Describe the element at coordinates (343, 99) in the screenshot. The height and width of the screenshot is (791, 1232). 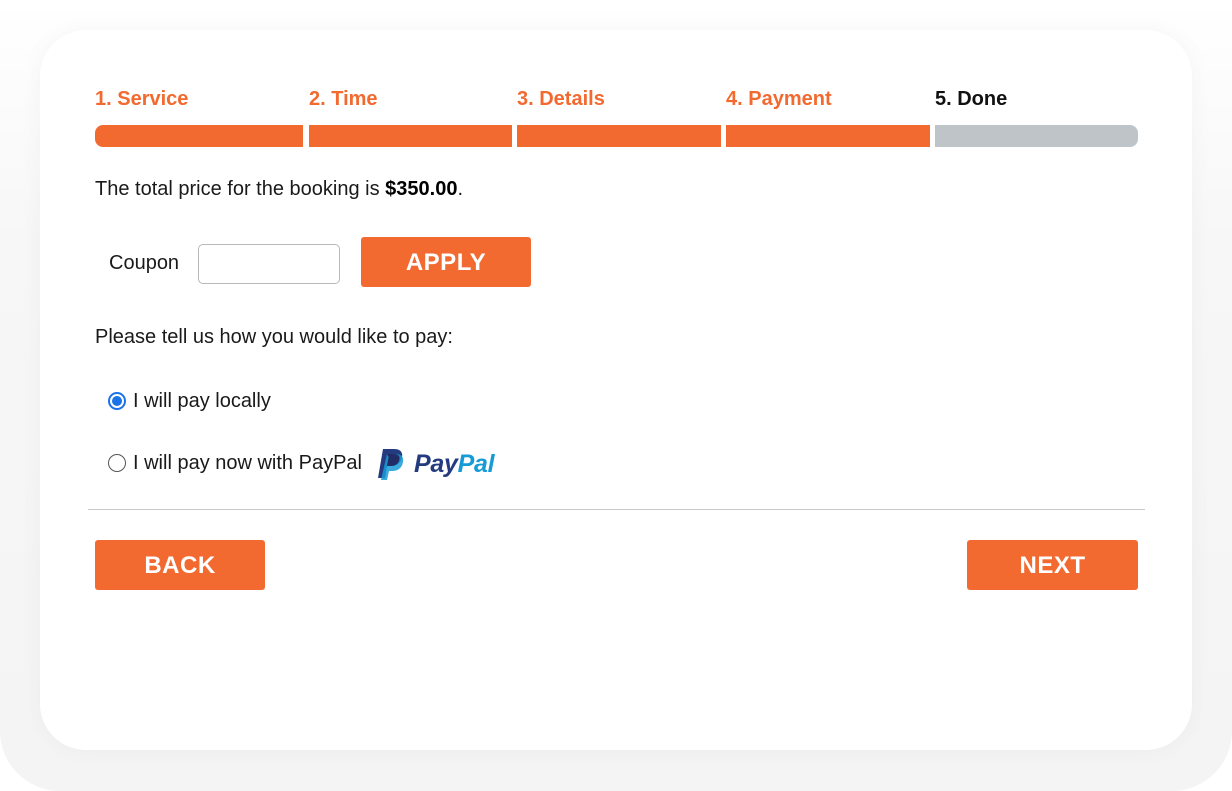
I see `step-label: 2. Time` at that location.